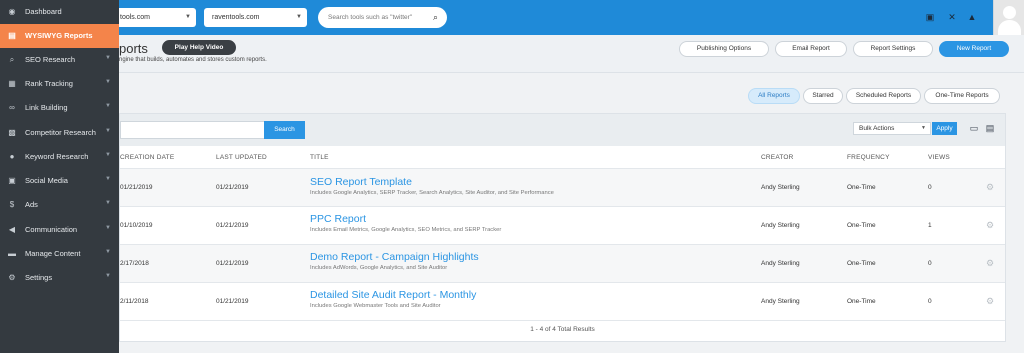 This screenshot has width=1024, height=353. Describe the element at coordinates (939, 157) in the screenshot. I see `col-views: VIEWS` at that location.